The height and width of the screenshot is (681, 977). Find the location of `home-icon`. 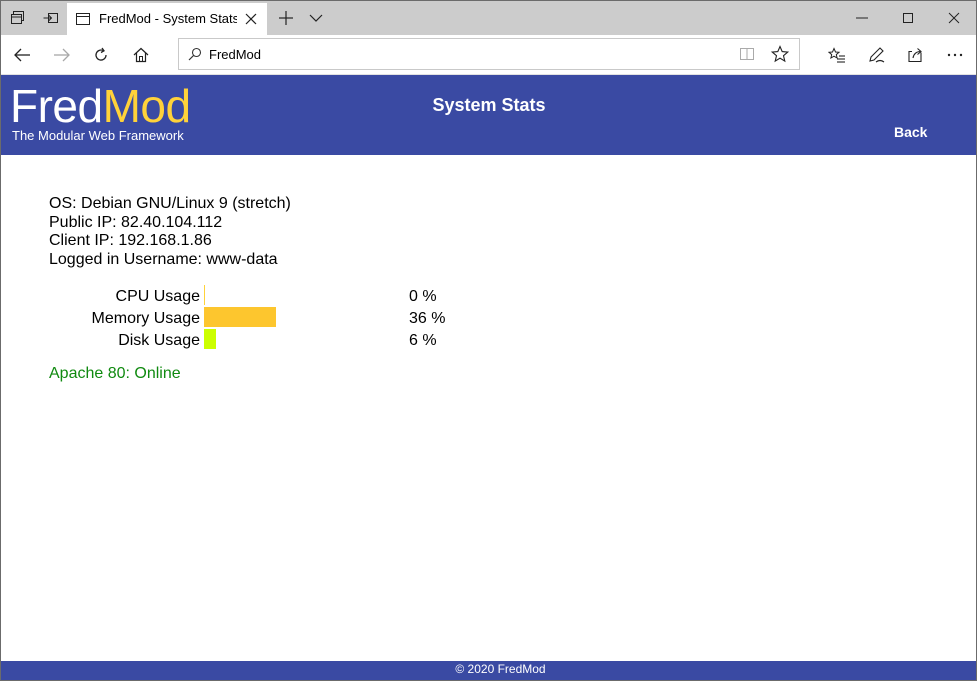

home-icon is located at coordinates (141, 54).